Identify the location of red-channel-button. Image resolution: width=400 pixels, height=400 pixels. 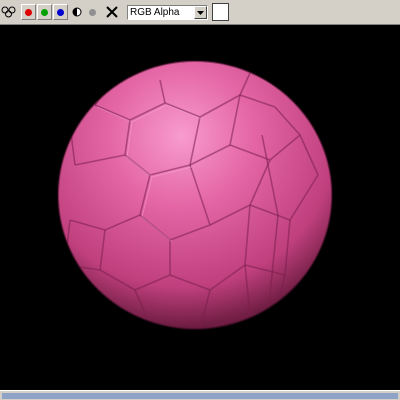
(28, 12).